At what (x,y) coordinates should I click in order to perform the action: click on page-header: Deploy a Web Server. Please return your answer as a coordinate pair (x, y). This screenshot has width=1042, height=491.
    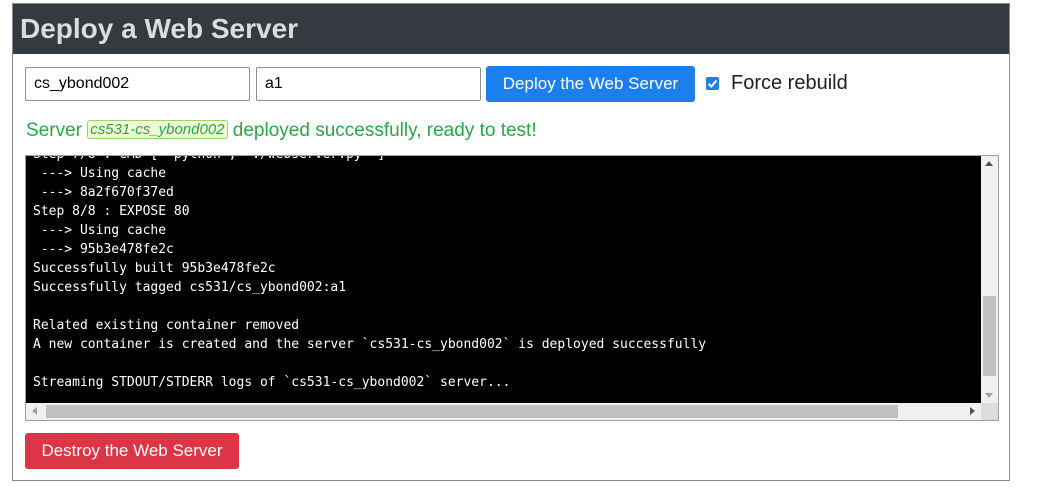
    Looking at the image, I should click on (511, 29).